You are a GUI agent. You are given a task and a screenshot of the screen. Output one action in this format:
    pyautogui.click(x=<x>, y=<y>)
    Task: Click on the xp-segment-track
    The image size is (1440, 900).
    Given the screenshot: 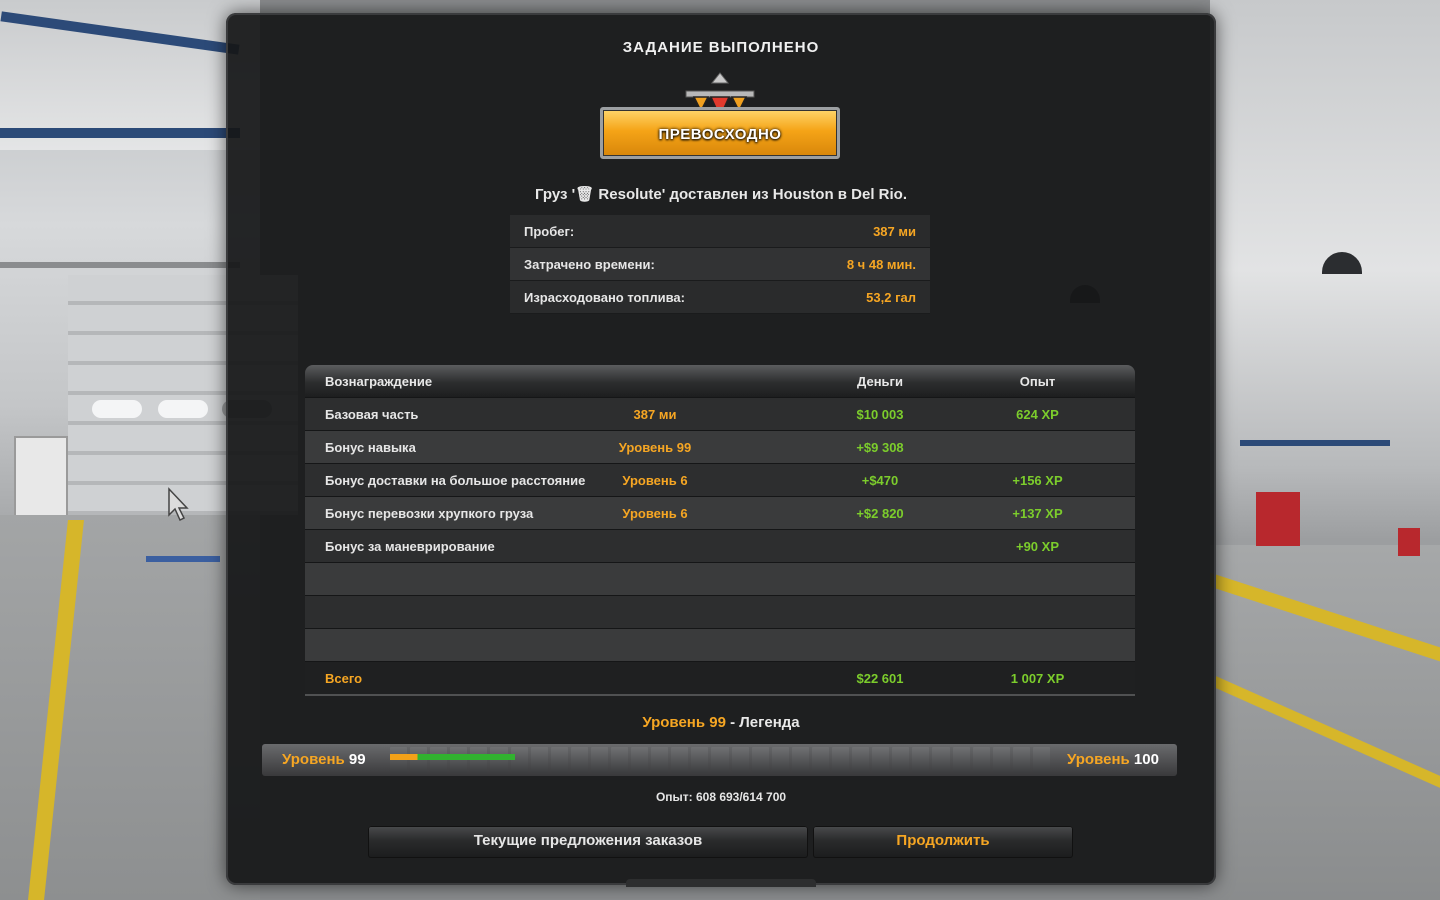 What is the action you would take?
    pyautogui.click(x=720, y=760)
    